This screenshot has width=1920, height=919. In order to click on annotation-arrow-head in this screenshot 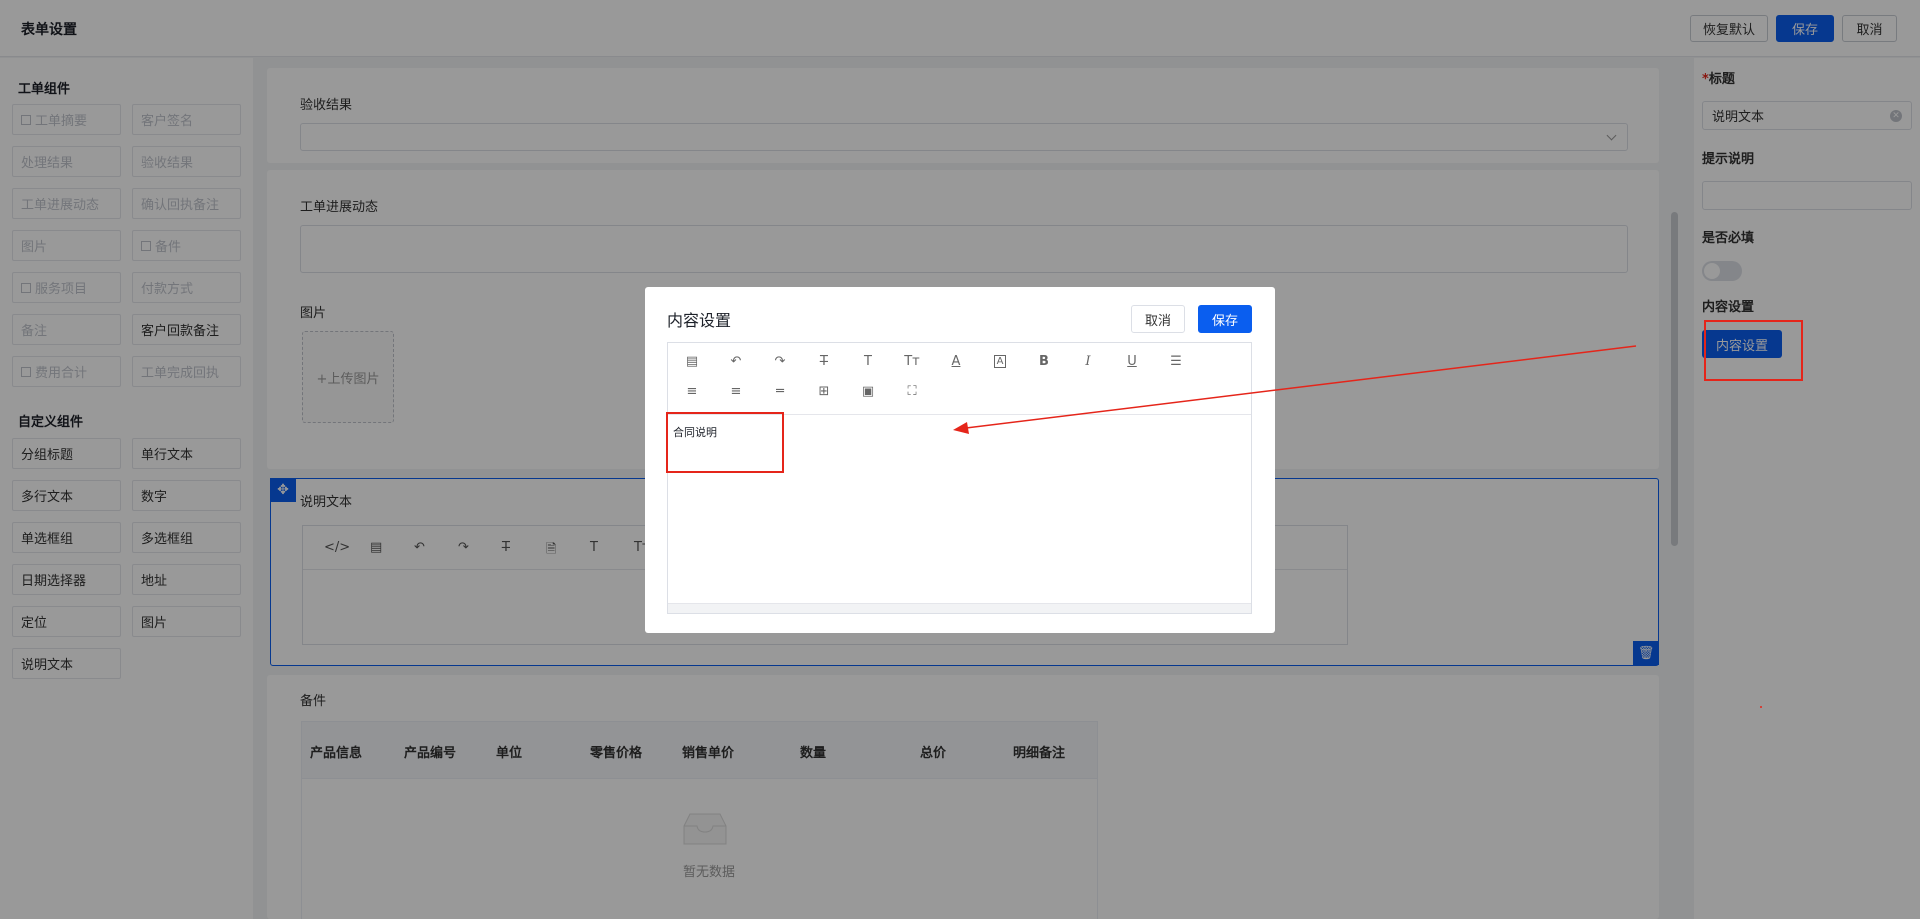, I will do `click(961, 428)`.